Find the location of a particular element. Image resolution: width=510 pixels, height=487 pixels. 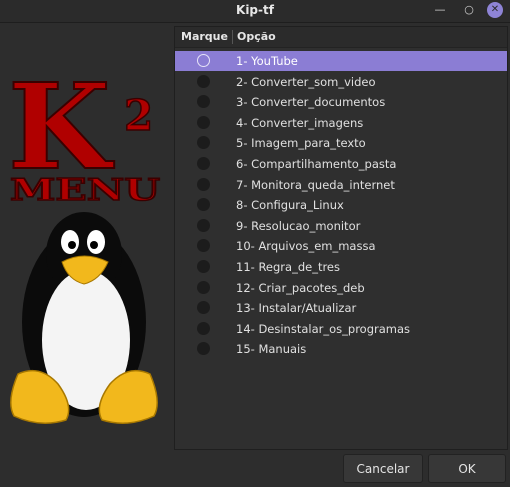

column-separator is located at coordinates (232, 37).